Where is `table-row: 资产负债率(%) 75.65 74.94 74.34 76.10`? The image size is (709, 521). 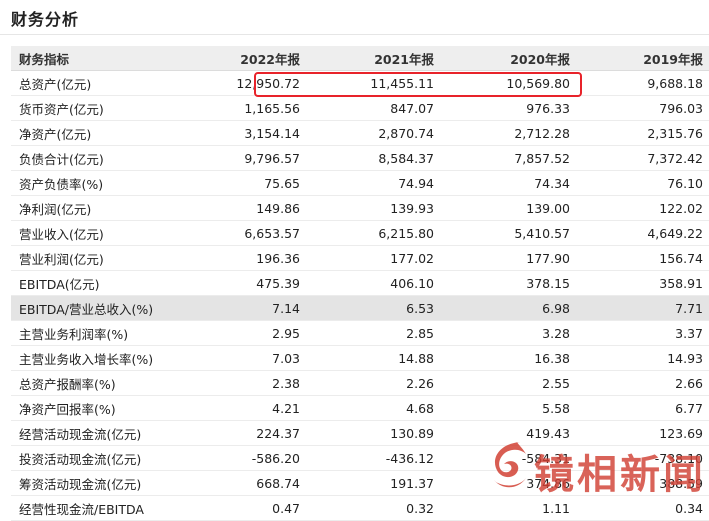 table-row: 资产负债率(%) 75.65 74.94 74.34 76.10 is located at coordinates (360, 183).